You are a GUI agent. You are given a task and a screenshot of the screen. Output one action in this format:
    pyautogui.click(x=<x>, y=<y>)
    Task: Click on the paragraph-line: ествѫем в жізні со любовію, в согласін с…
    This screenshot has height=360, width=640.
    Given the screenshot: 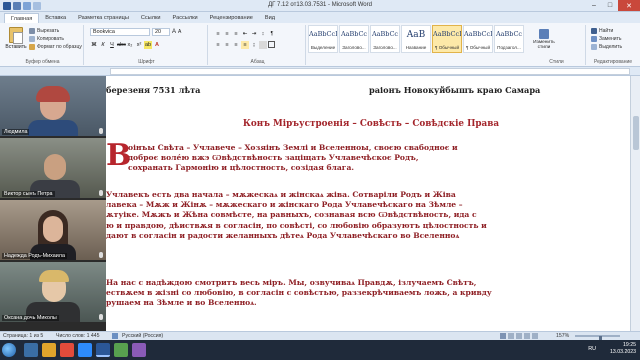 What is the action you would take?
    pyautogui.click(x=299, y=293)
    